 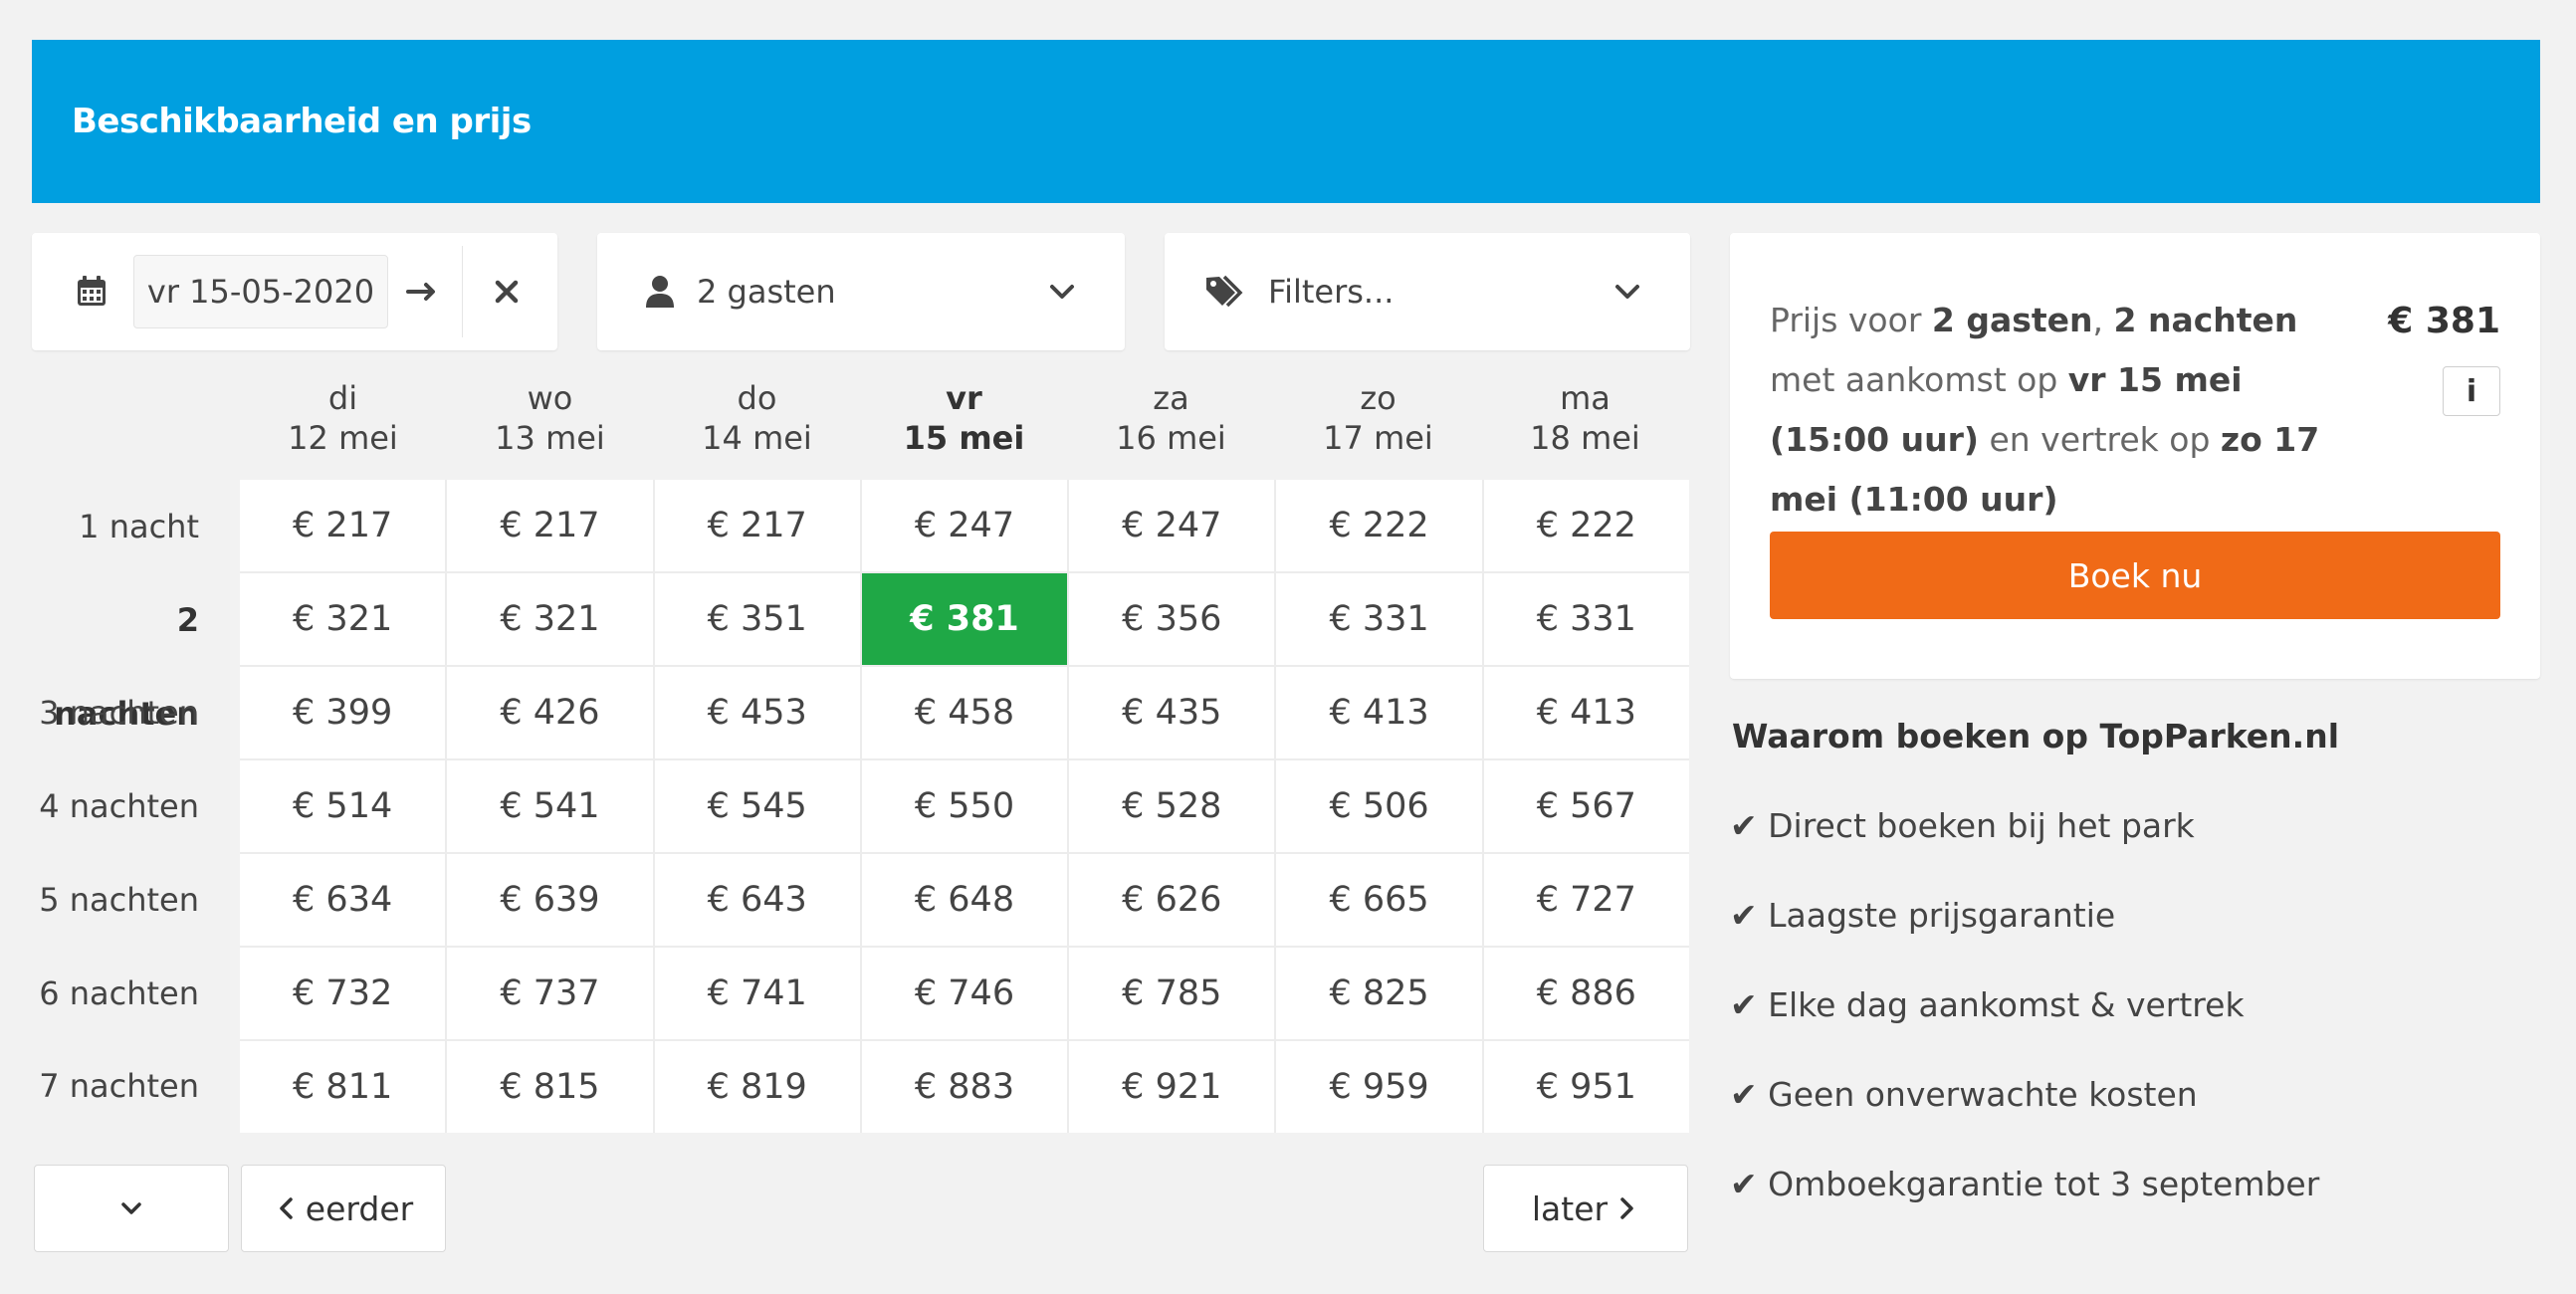 What do you see at coordinates (757, 438) in the screenshot?
I see `column-date: 14 mei` at bounding box center [757, 438].